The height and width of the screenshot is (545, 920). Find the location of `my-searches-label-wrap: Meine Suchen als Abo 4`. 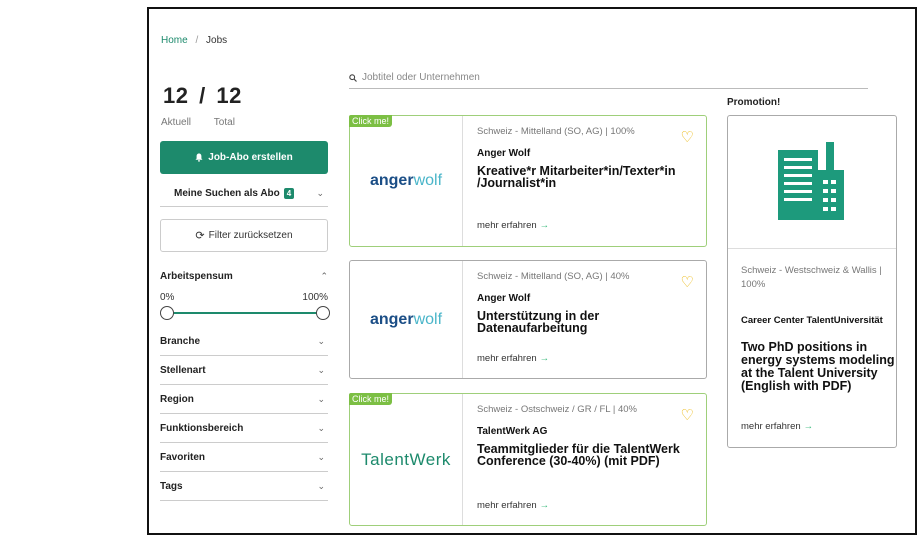

my-searches-label-wrap: Meine Suchen als Abo 4 is located at coordinates (234, 193).